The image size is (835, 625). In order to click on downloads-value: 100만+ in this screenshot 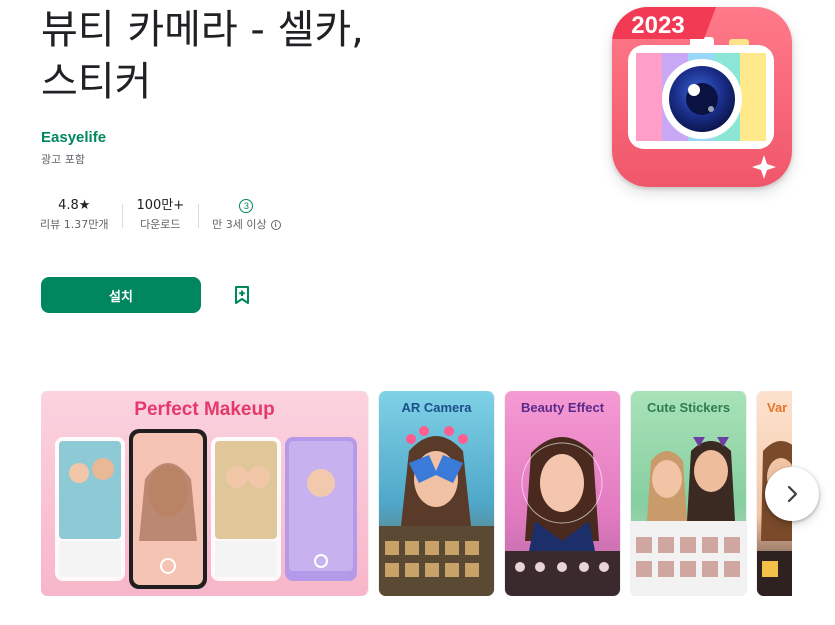, I will do `click(160, 205)`.